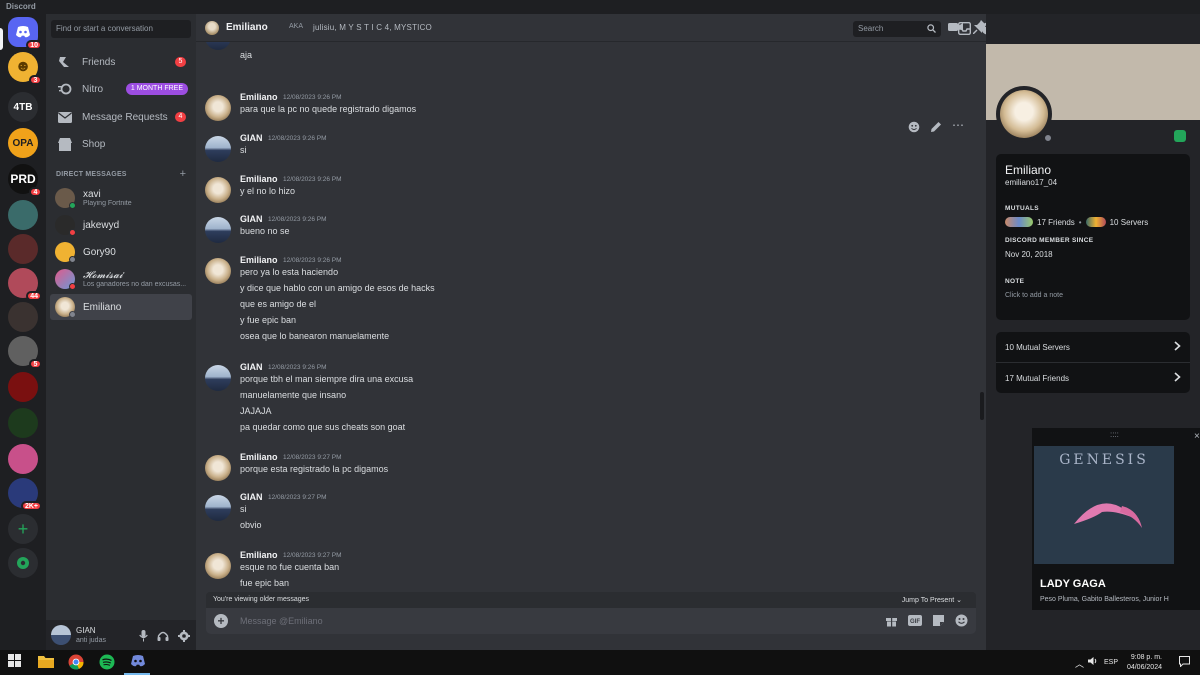 The image size is (1200, 675). I want to click on close-icon: ×, so click(1197, 436).